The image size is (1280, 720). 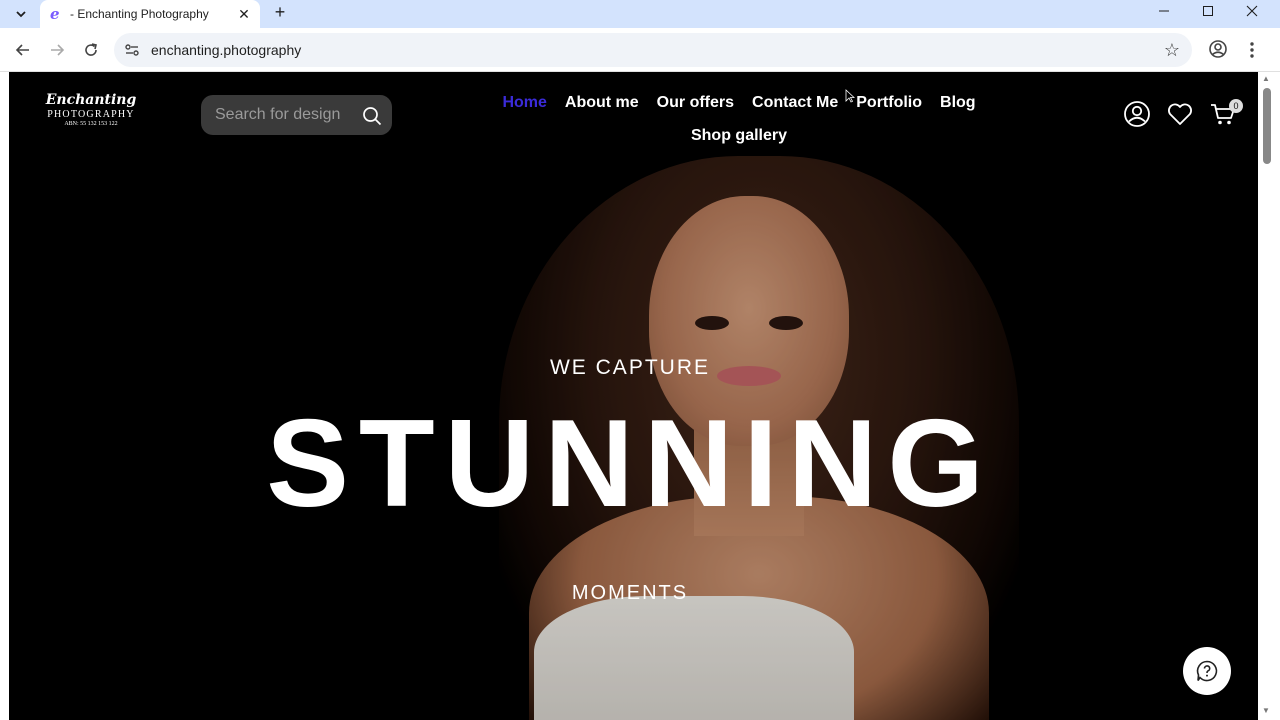 I want to click on mouse-cursor-icon, so click(x=850, y=96).